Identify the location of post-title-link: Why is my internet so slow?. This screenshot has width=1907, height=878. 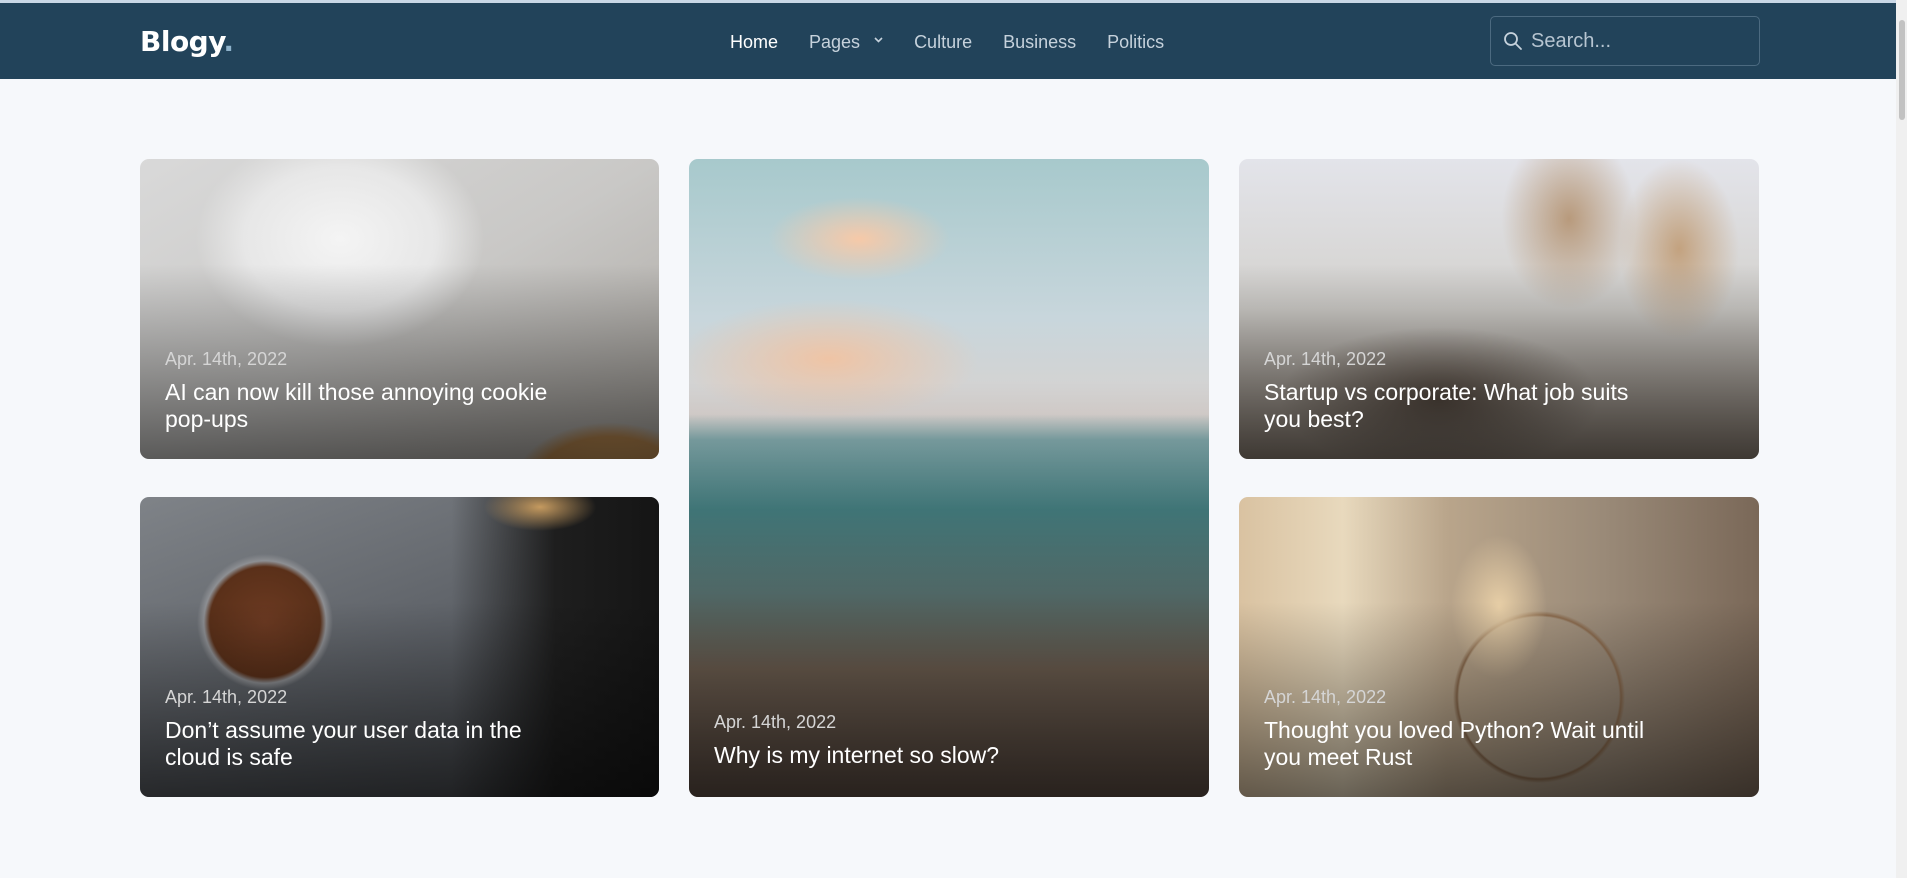
(914, 755).